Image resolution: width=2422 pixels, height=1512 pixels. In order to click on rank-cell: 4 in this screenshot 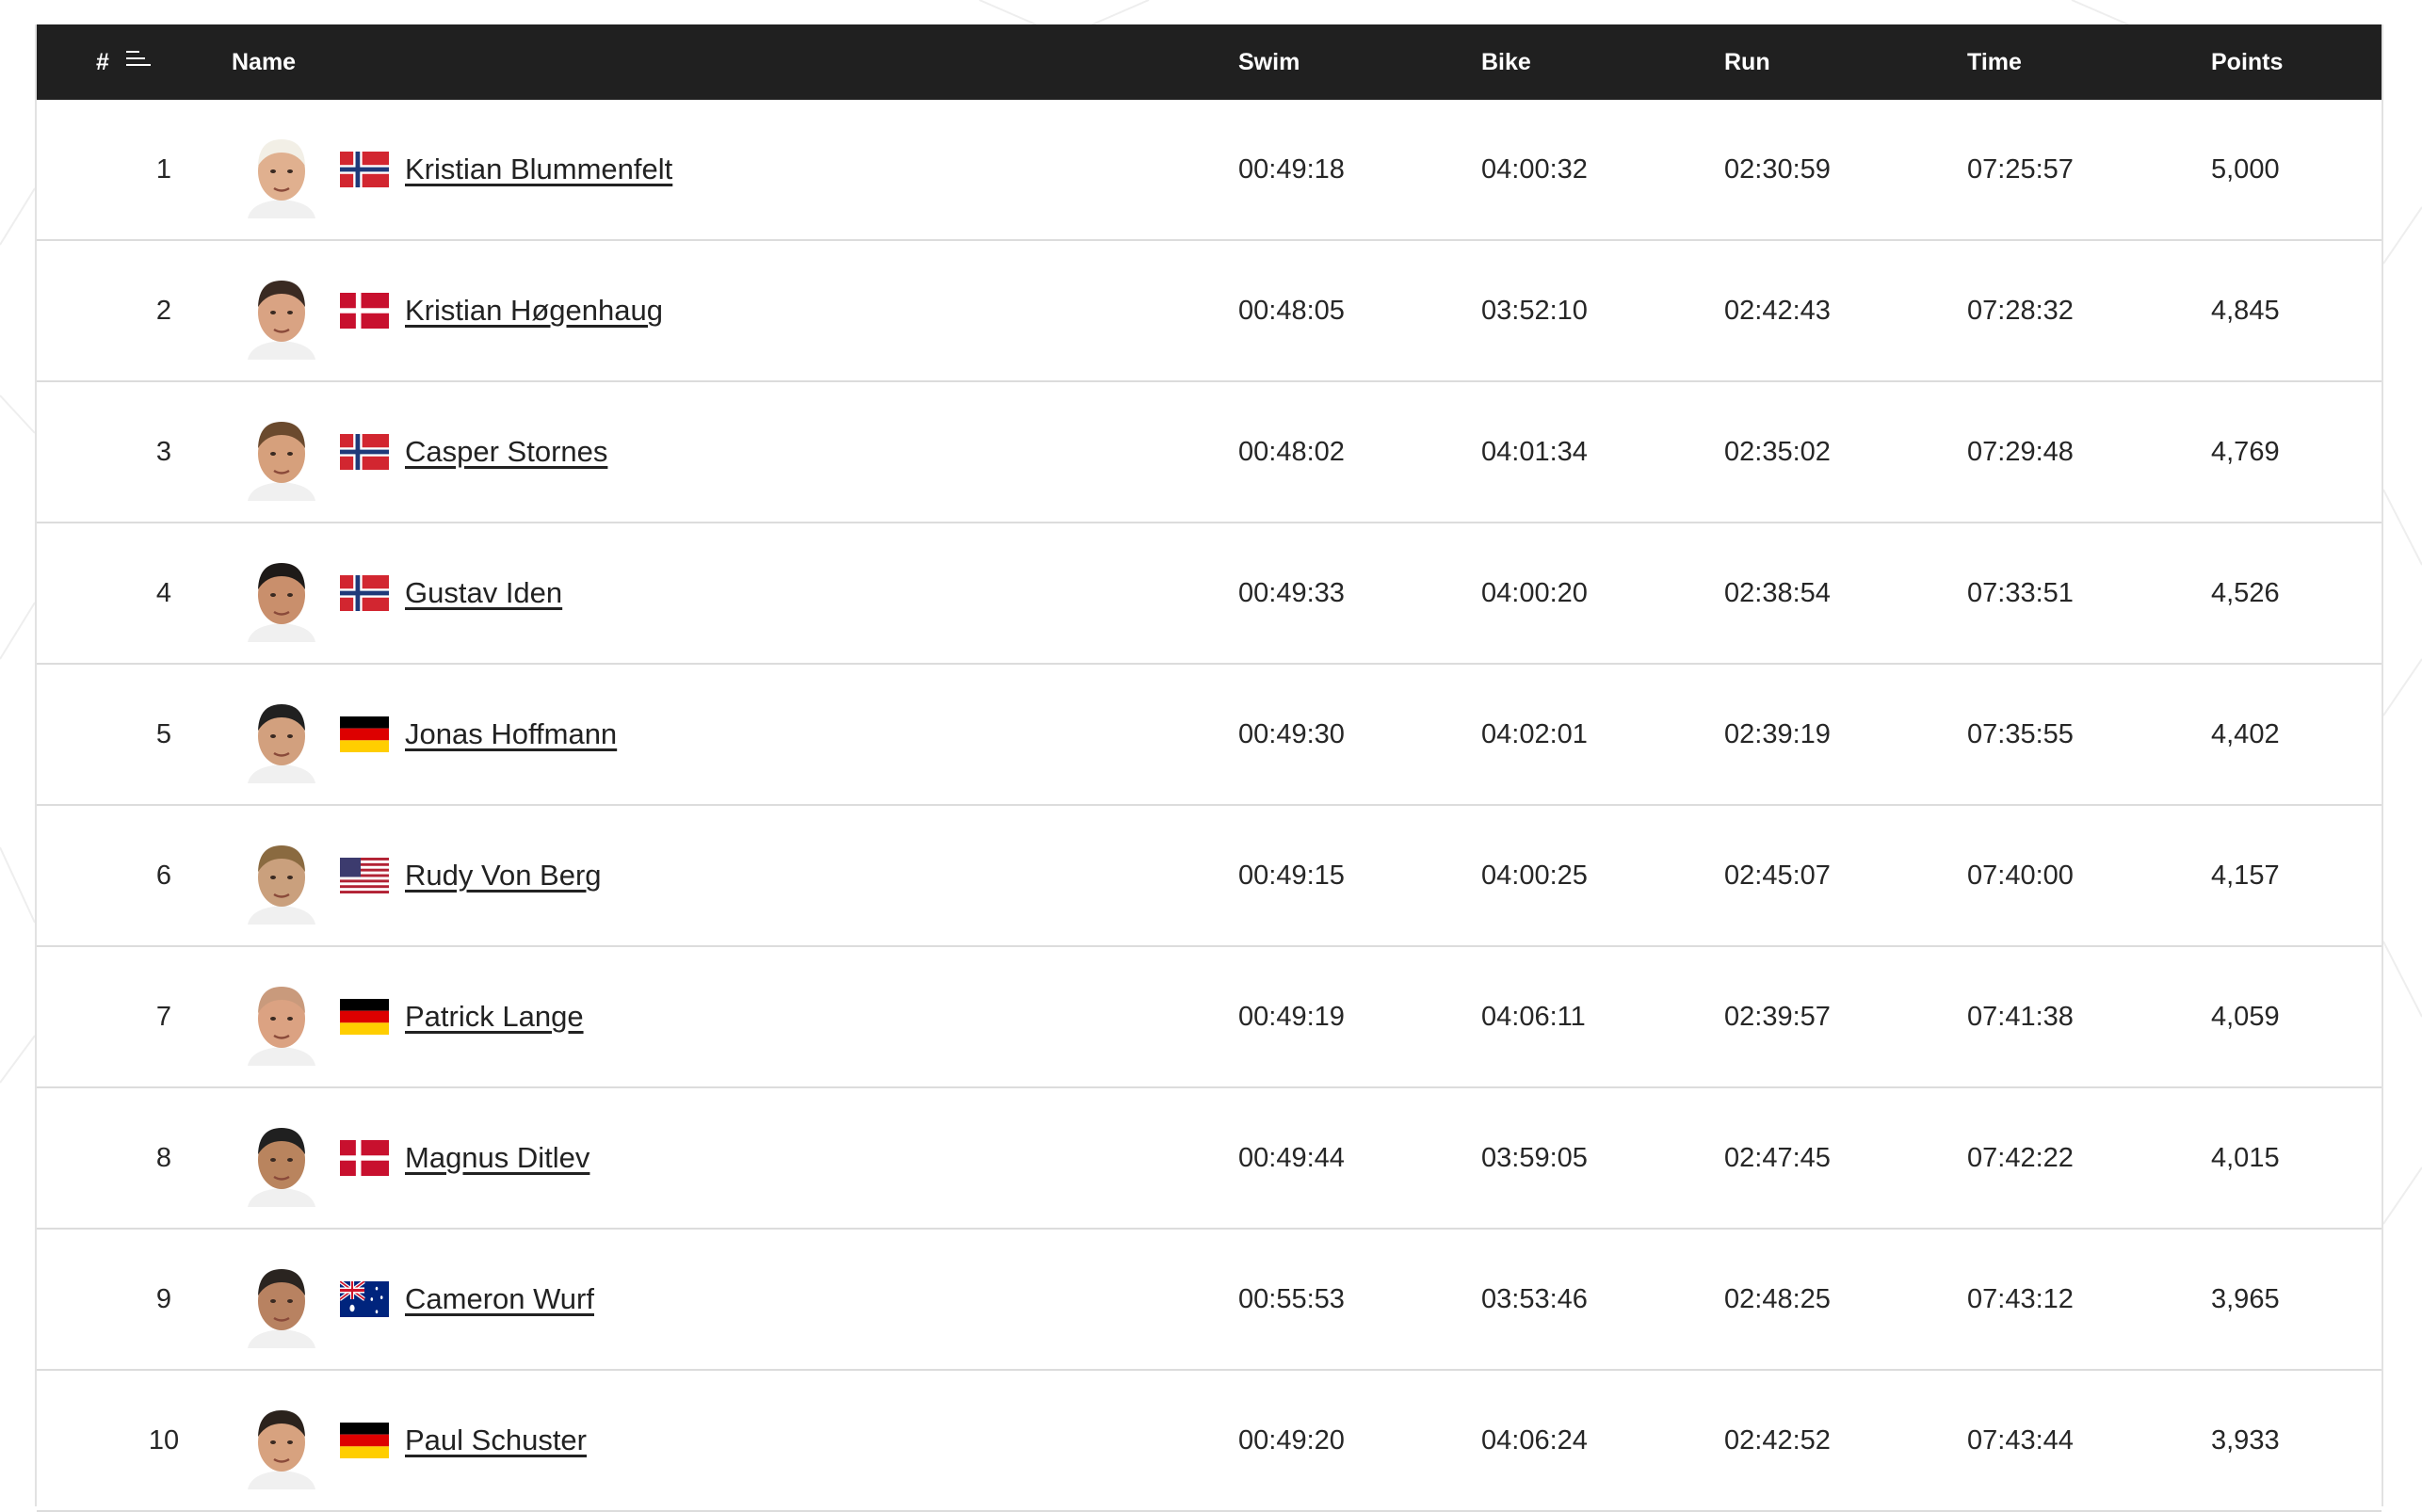, I will do `click(163, 593)`.